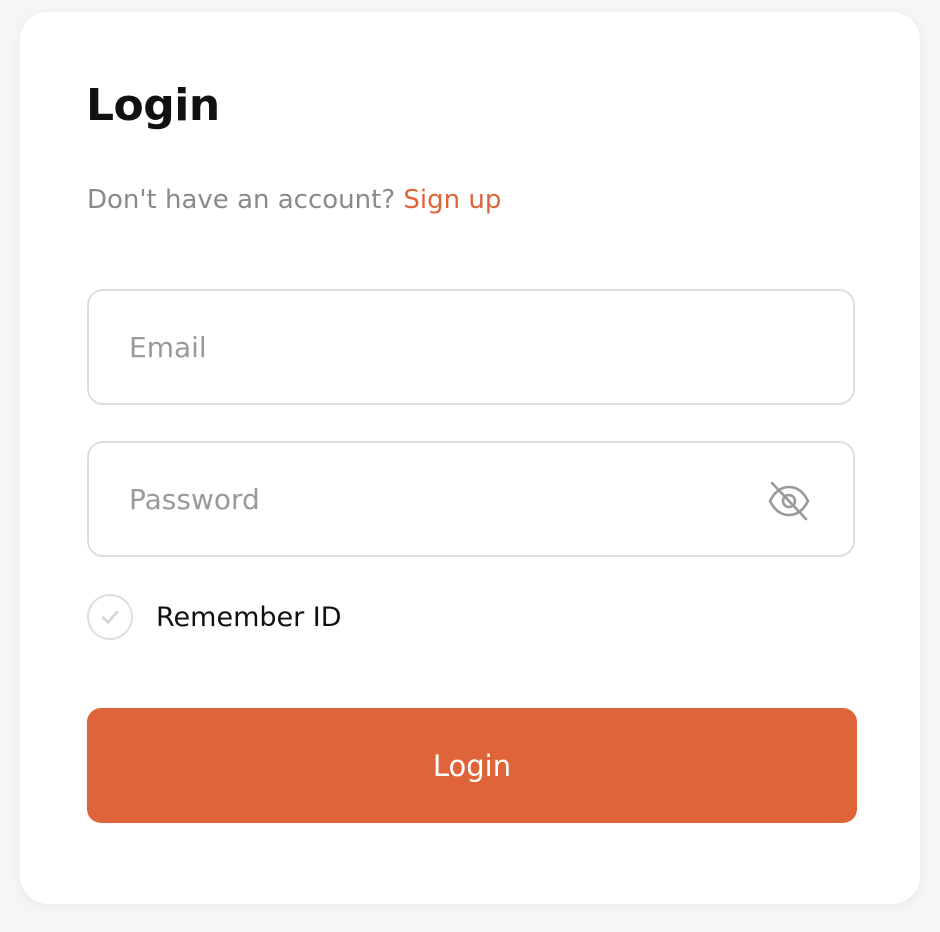  What do you see at coordinates (472, 765) in the screenshot?
I see `login-button: Login` at bounding box center [472, 765].